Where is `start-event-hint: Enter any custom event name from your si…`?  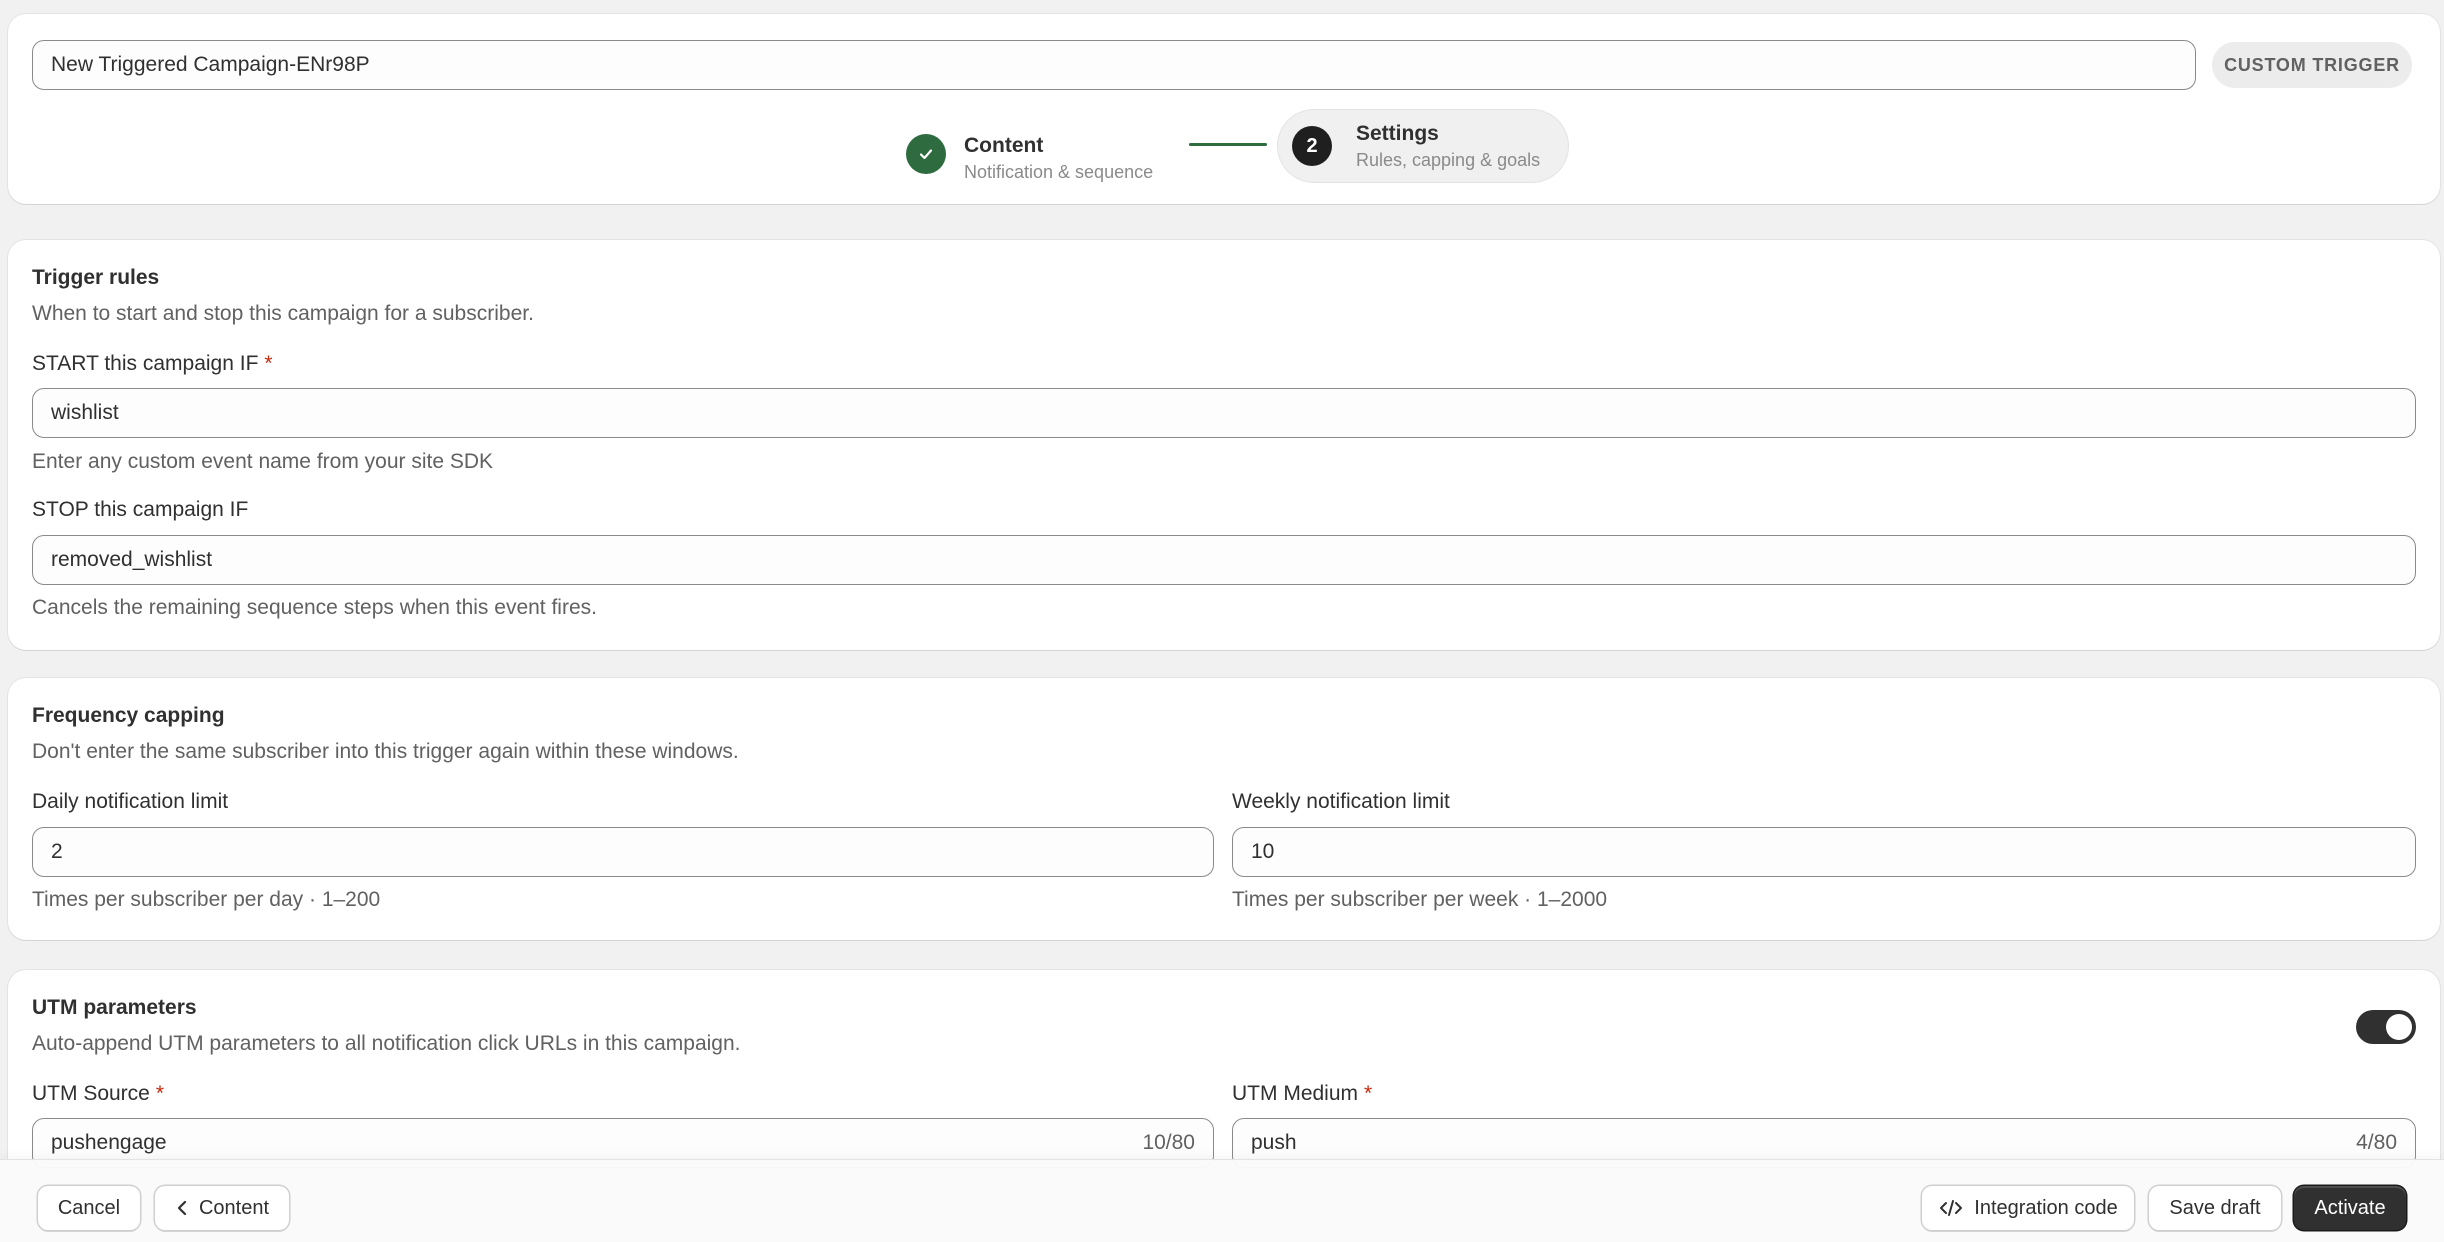 start-event-hint: Enter any custom event name from your si… is located at coordinates (263, 461).